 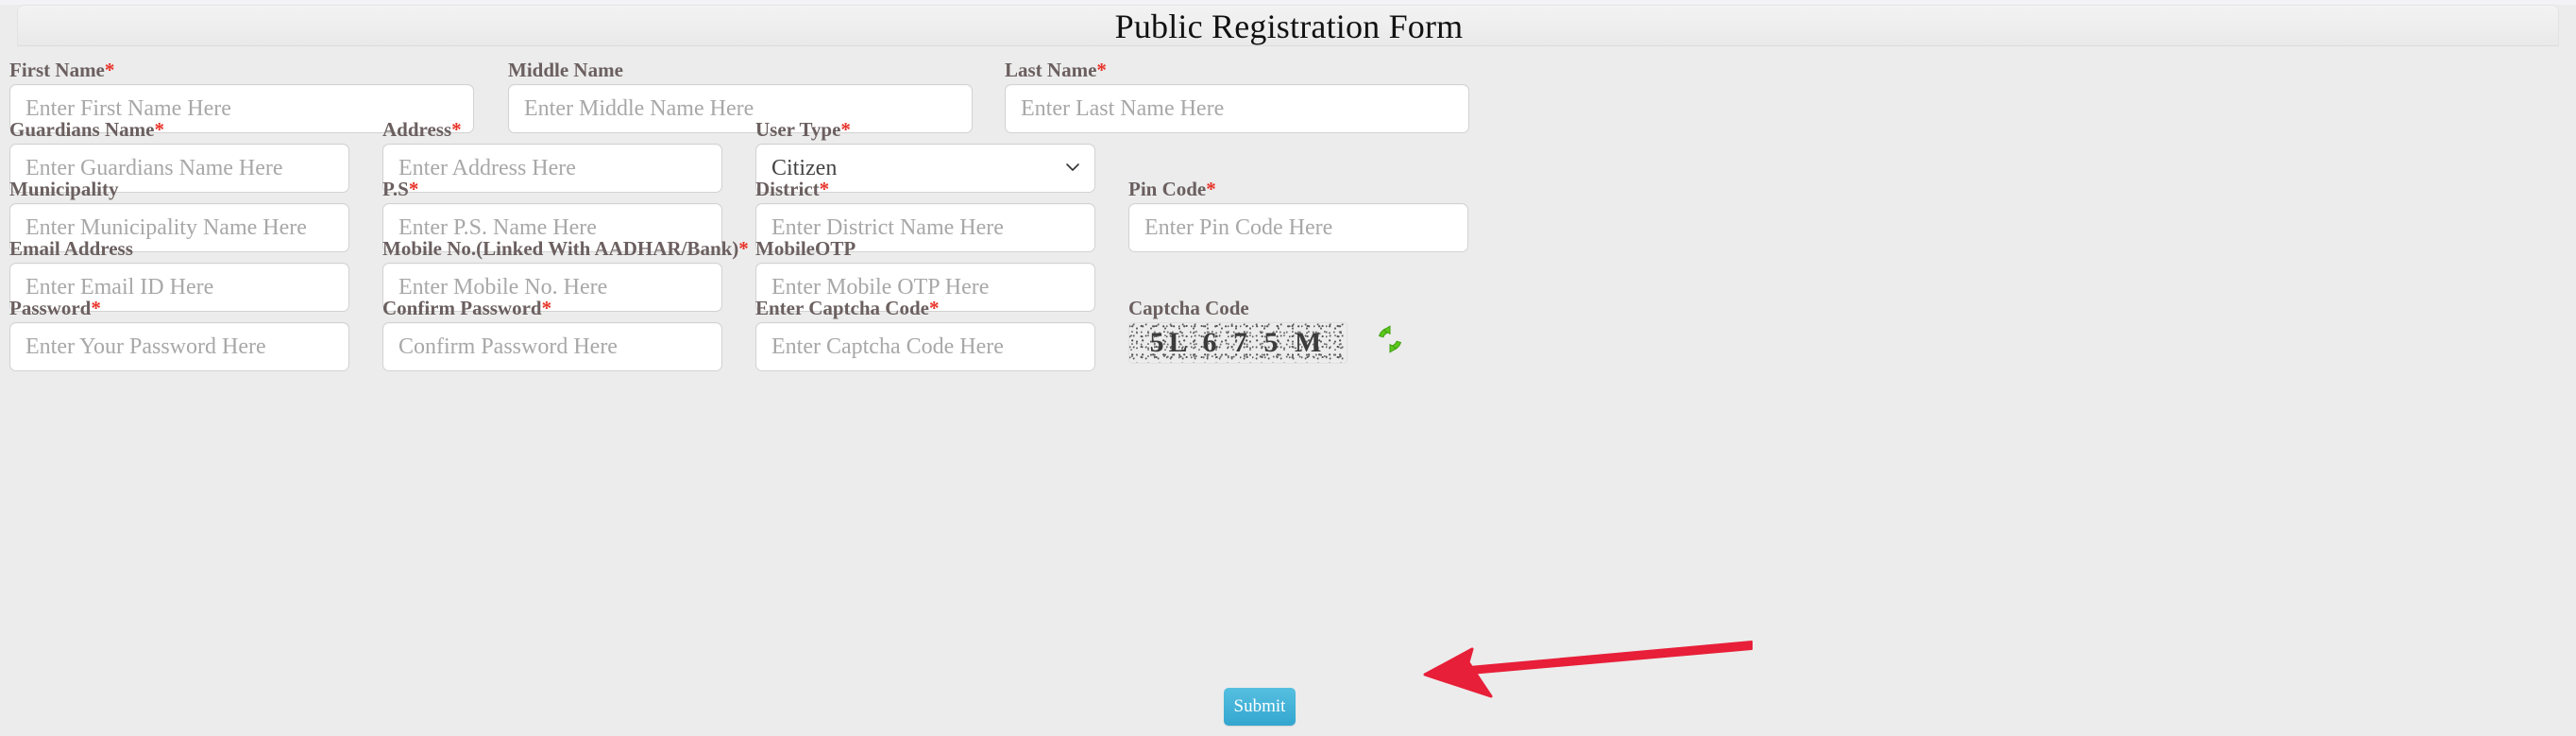 What do you see at coordinates (1390, 339) in the screenshot?
I see `refresh-captcha-button` at bounding box center [1390, 339].